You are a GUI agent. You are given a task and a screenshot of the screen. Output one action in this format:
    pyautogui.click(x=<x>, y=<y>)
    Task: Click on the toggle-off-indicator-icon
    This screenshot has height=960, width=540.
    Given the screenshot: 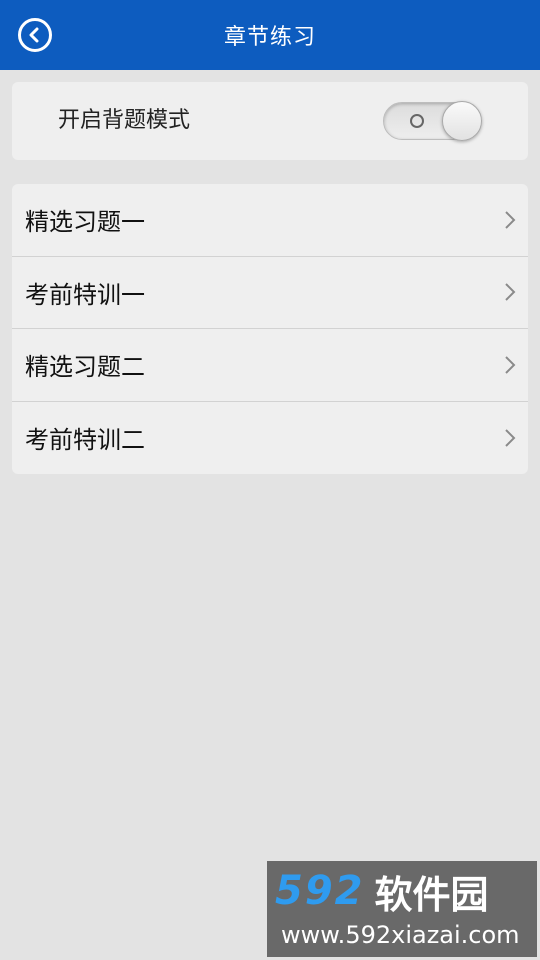 What is the action you would take?
    pyautogui.click(x=417, y=121)
    